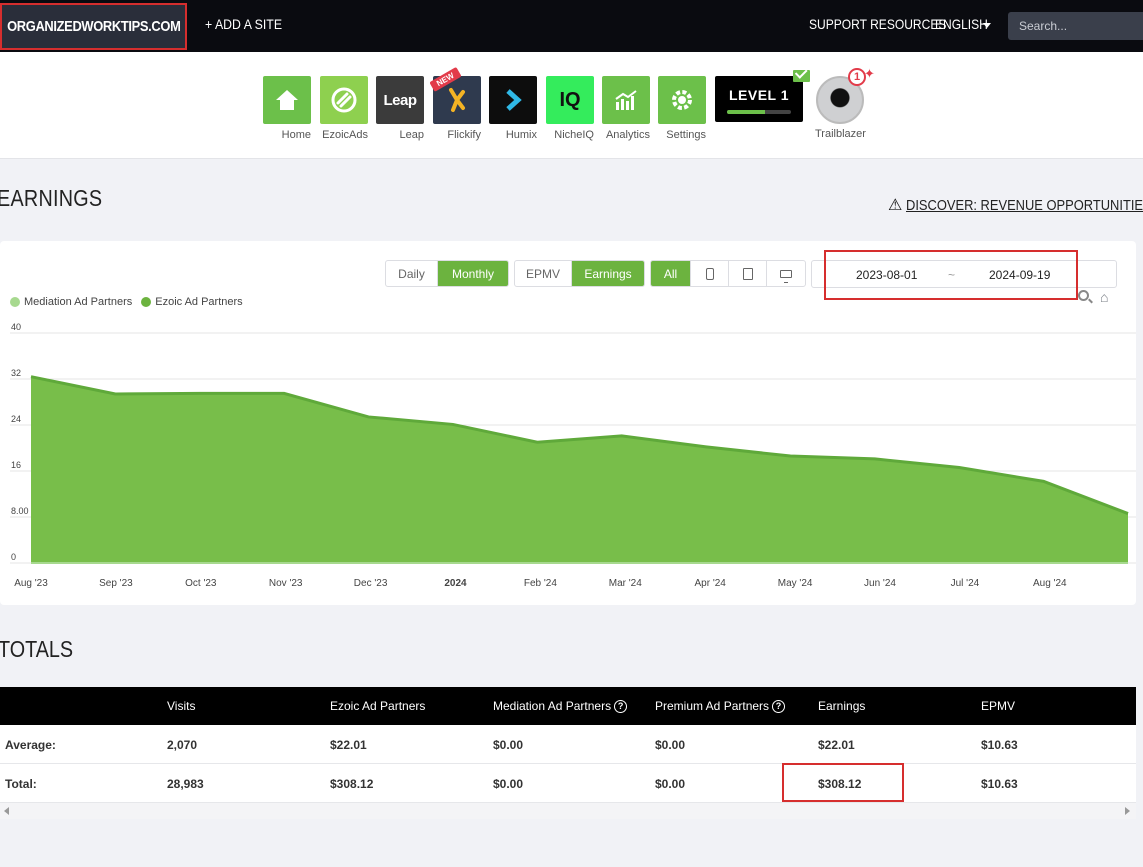  What do you see at coordinates (287, 100) in the screenshot?
I see `home-icon` at bounding box center [287, 100].